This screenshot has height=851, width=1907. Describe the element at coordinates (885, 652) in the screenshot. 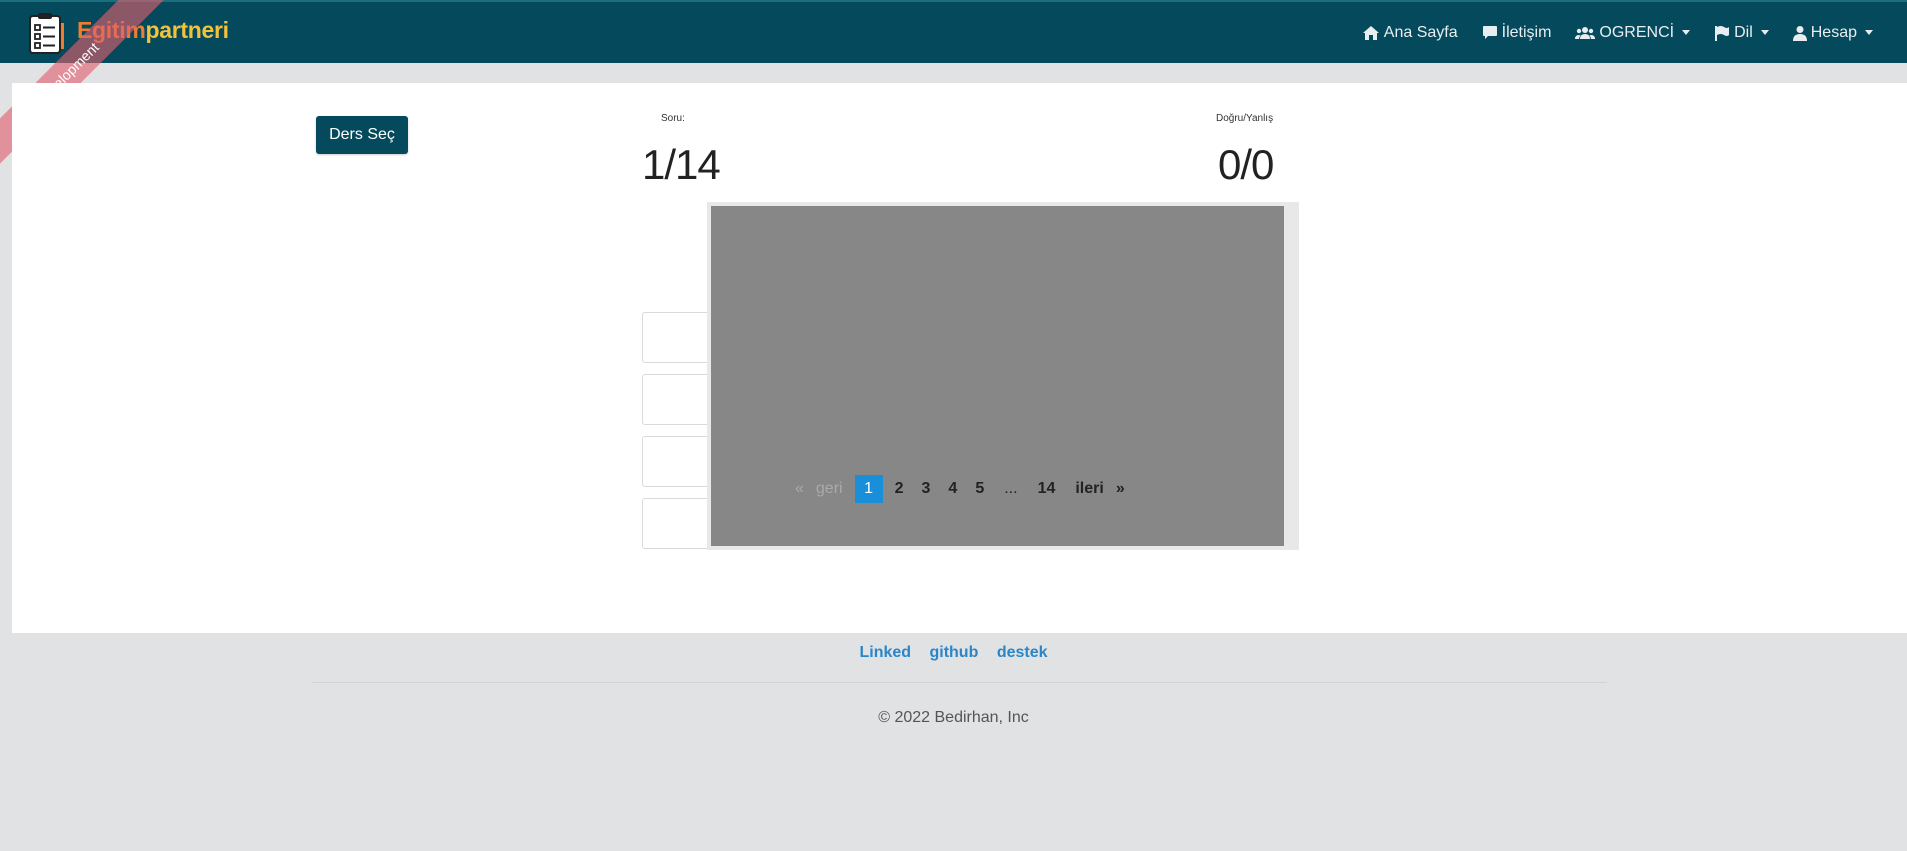

I see `footer-link-linked: Linked` at that location.